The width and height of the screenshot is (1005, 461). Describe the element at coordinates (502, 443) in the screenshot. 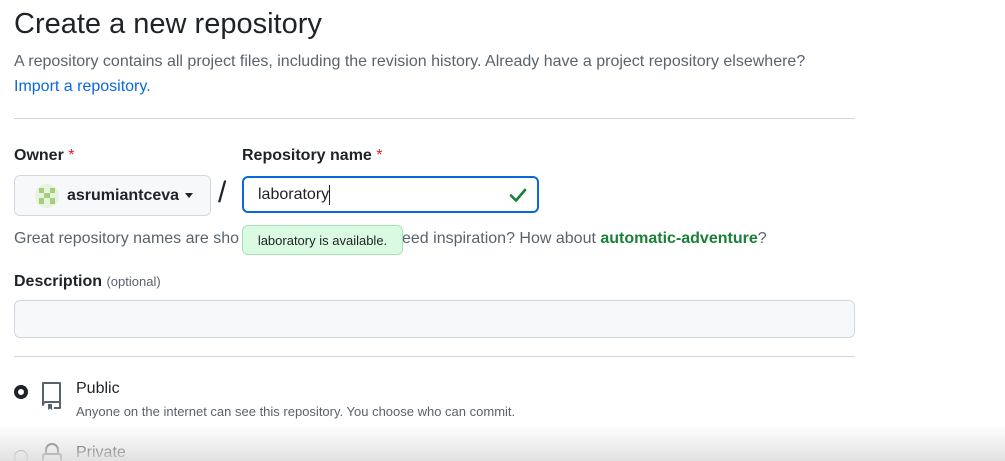

I see `bottom-fade` at that location.